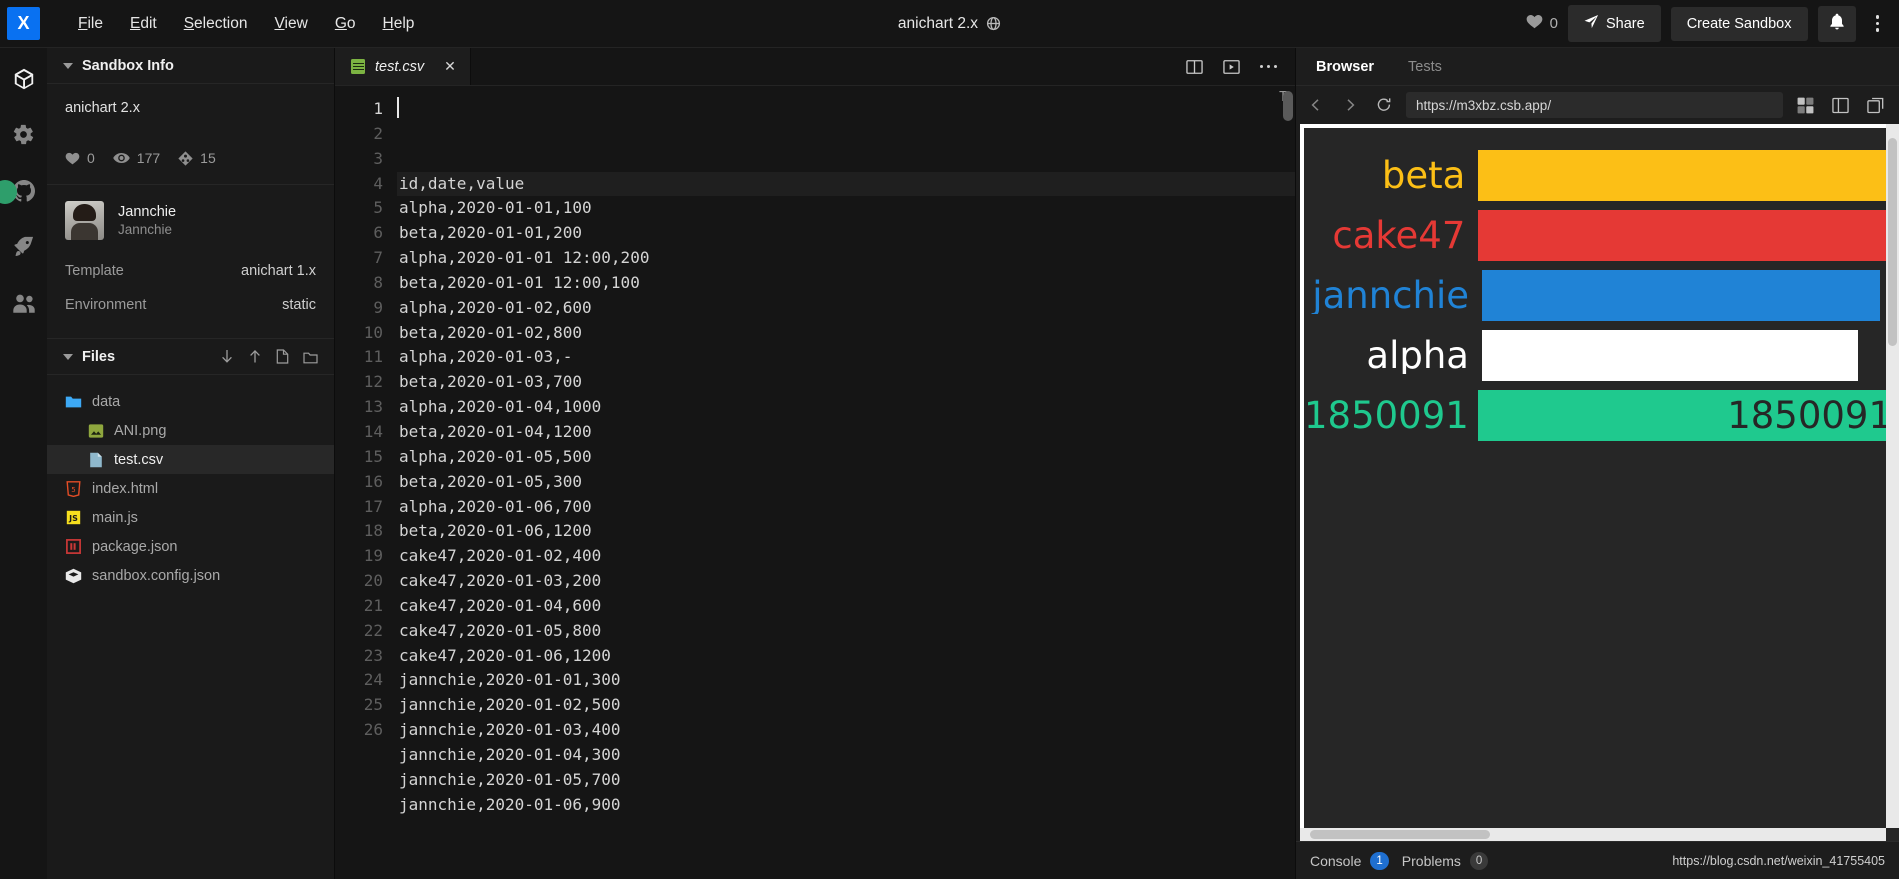 The height and width of the screenshot is (879, 1899). What do you see at coordinates (1688, 415) in the screenshot?
I see `bar-fill: 1850091` at bounding box center [1688, 415].